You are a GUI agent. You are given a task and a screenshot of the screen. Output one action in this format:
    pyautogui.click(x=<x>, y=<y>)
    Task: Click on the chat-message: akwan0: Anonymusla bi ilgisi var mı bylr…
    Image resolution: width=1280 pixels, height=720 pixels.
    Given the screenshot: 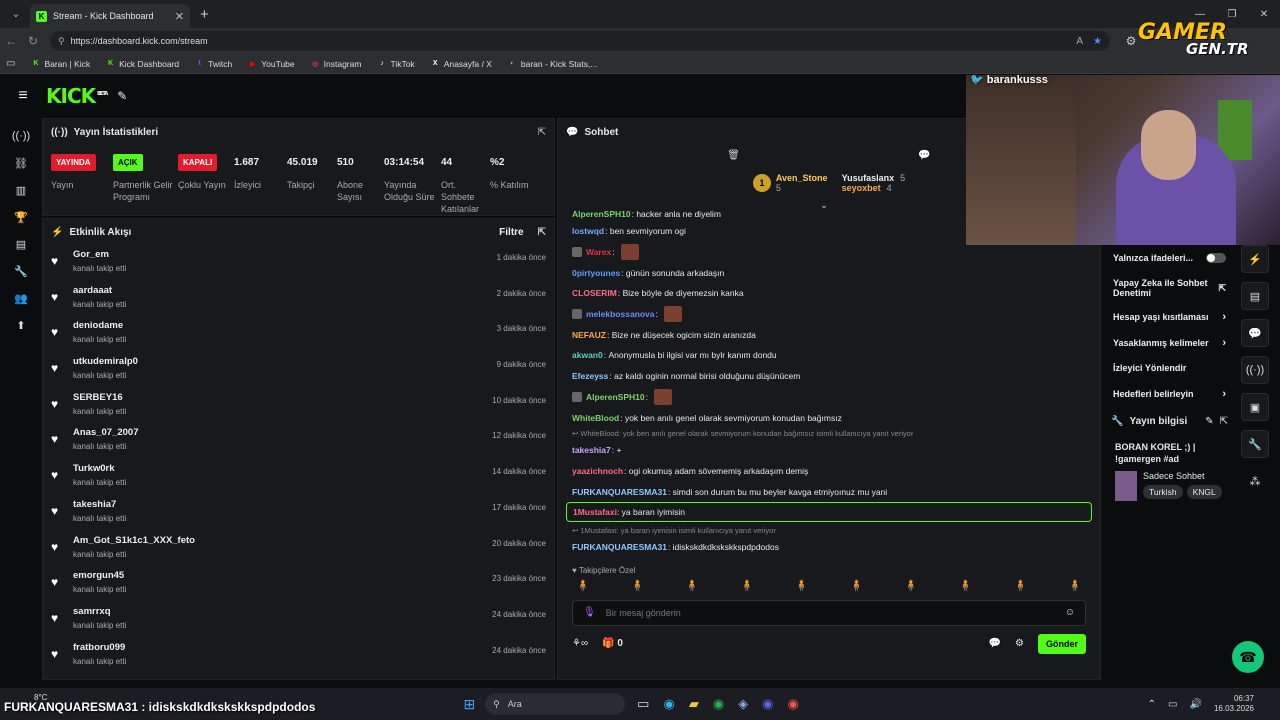 What is the action you would take?
    pyautogui.click(x=829, y=355)
    